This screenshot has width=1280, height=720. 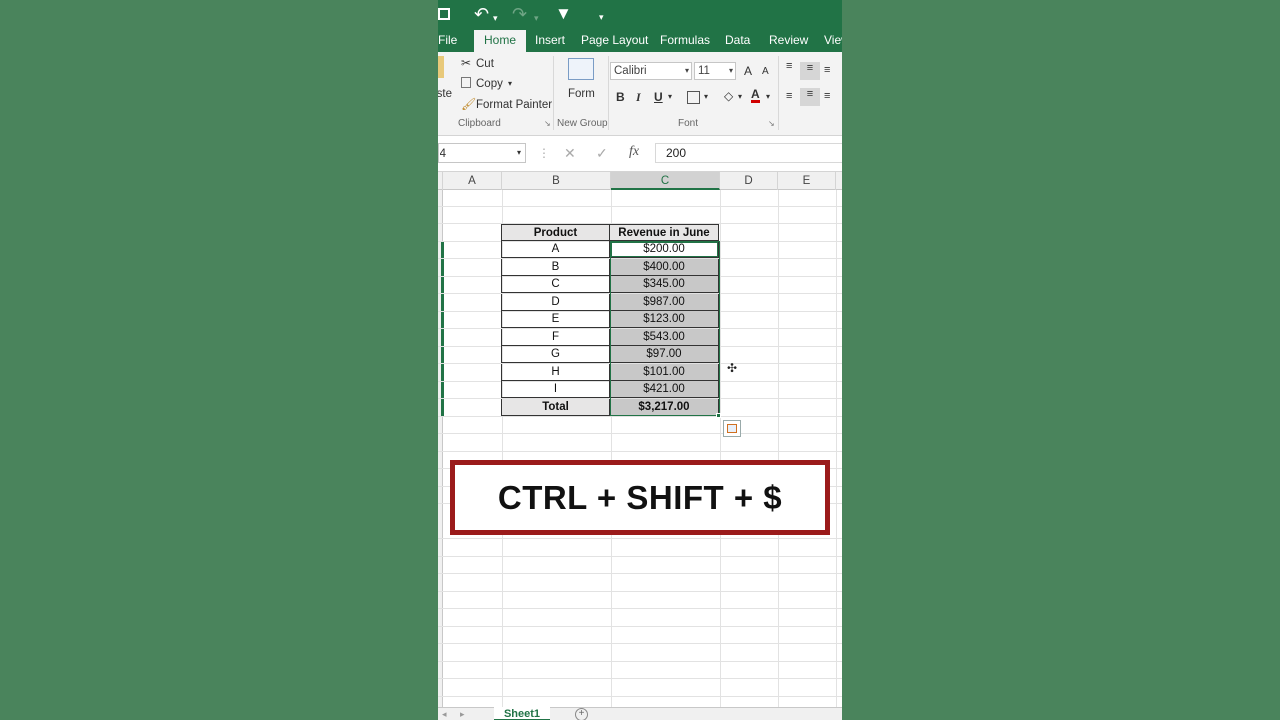 I want to click on table-total-label: Total, so click(x=555, y=407).